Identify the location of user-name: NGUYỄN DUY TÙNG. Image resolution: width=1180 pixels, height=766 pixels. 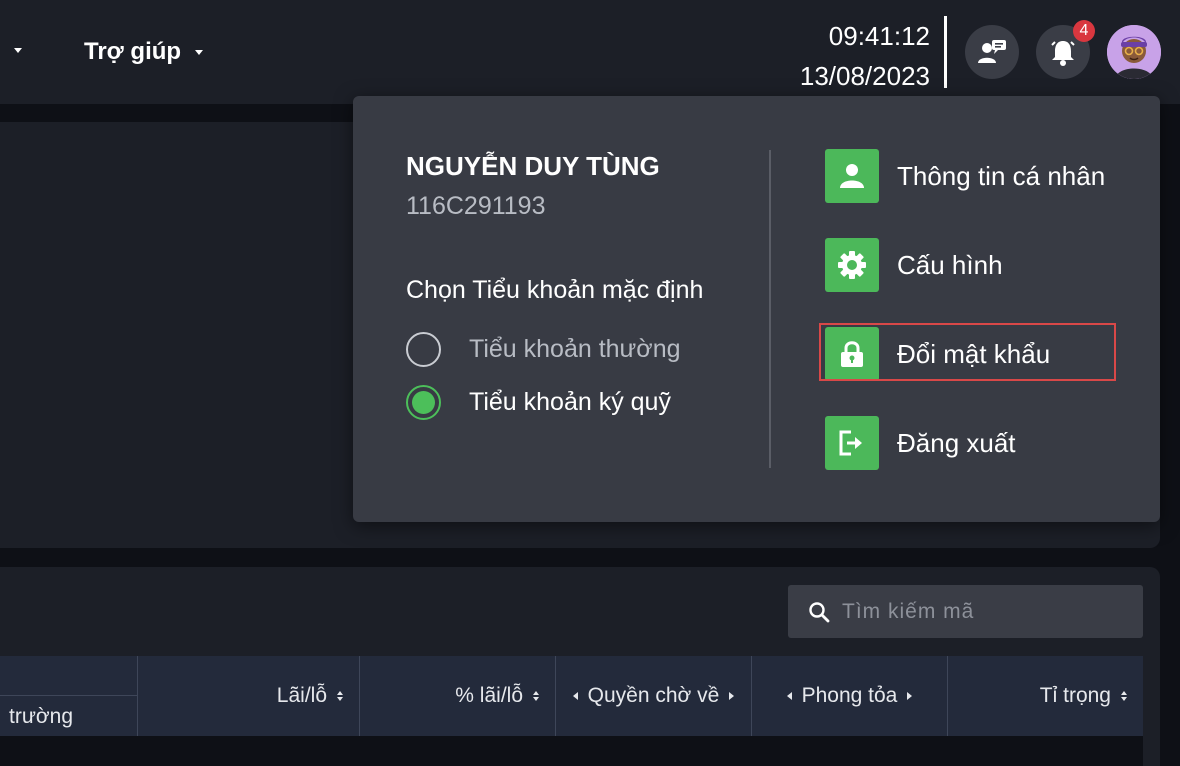
(533, 166).